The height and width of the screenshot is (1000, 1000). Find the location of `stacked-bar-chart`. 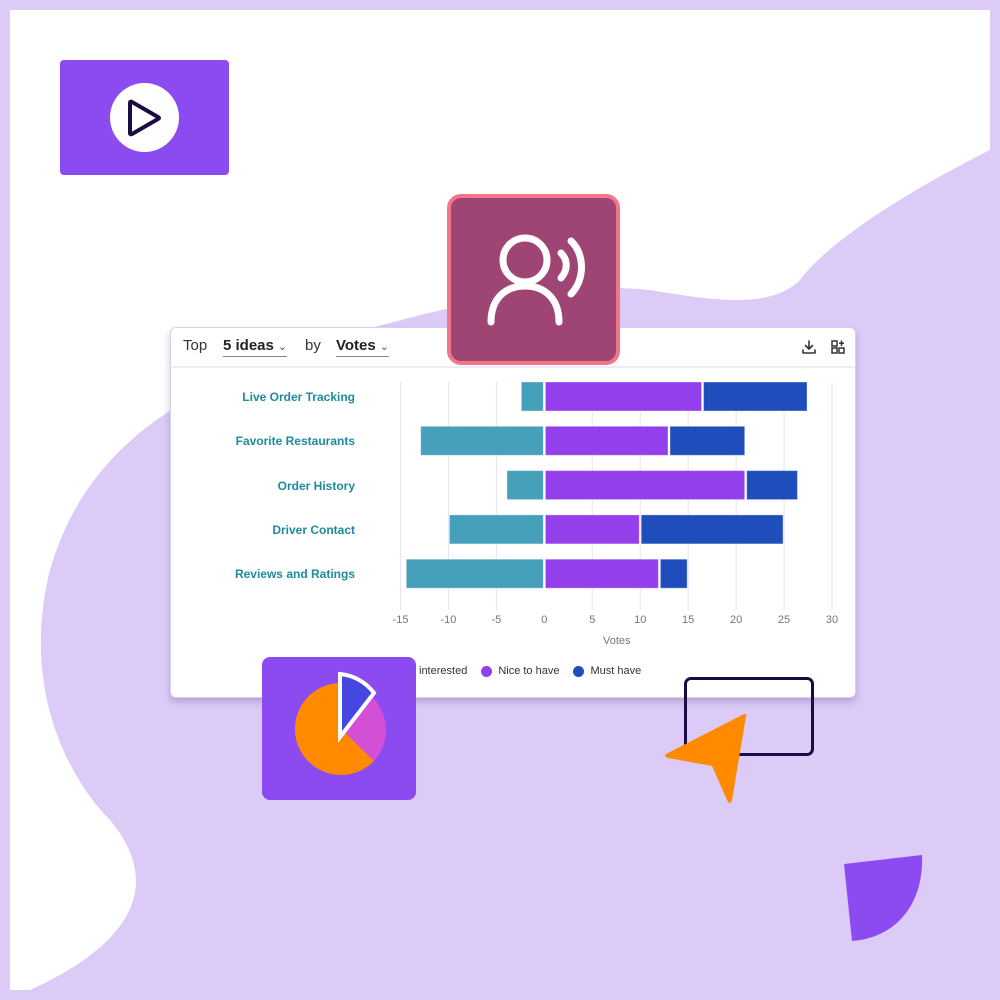

stacked-bar-chart is located at coordinates (616, 495).